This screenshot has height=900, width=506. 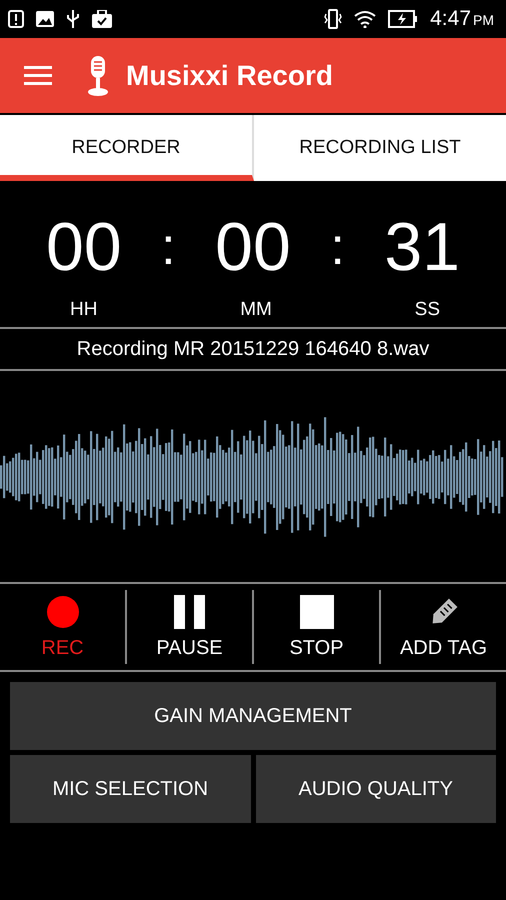 I want to click on battery-charging-icon, so click(x=403, y=19).